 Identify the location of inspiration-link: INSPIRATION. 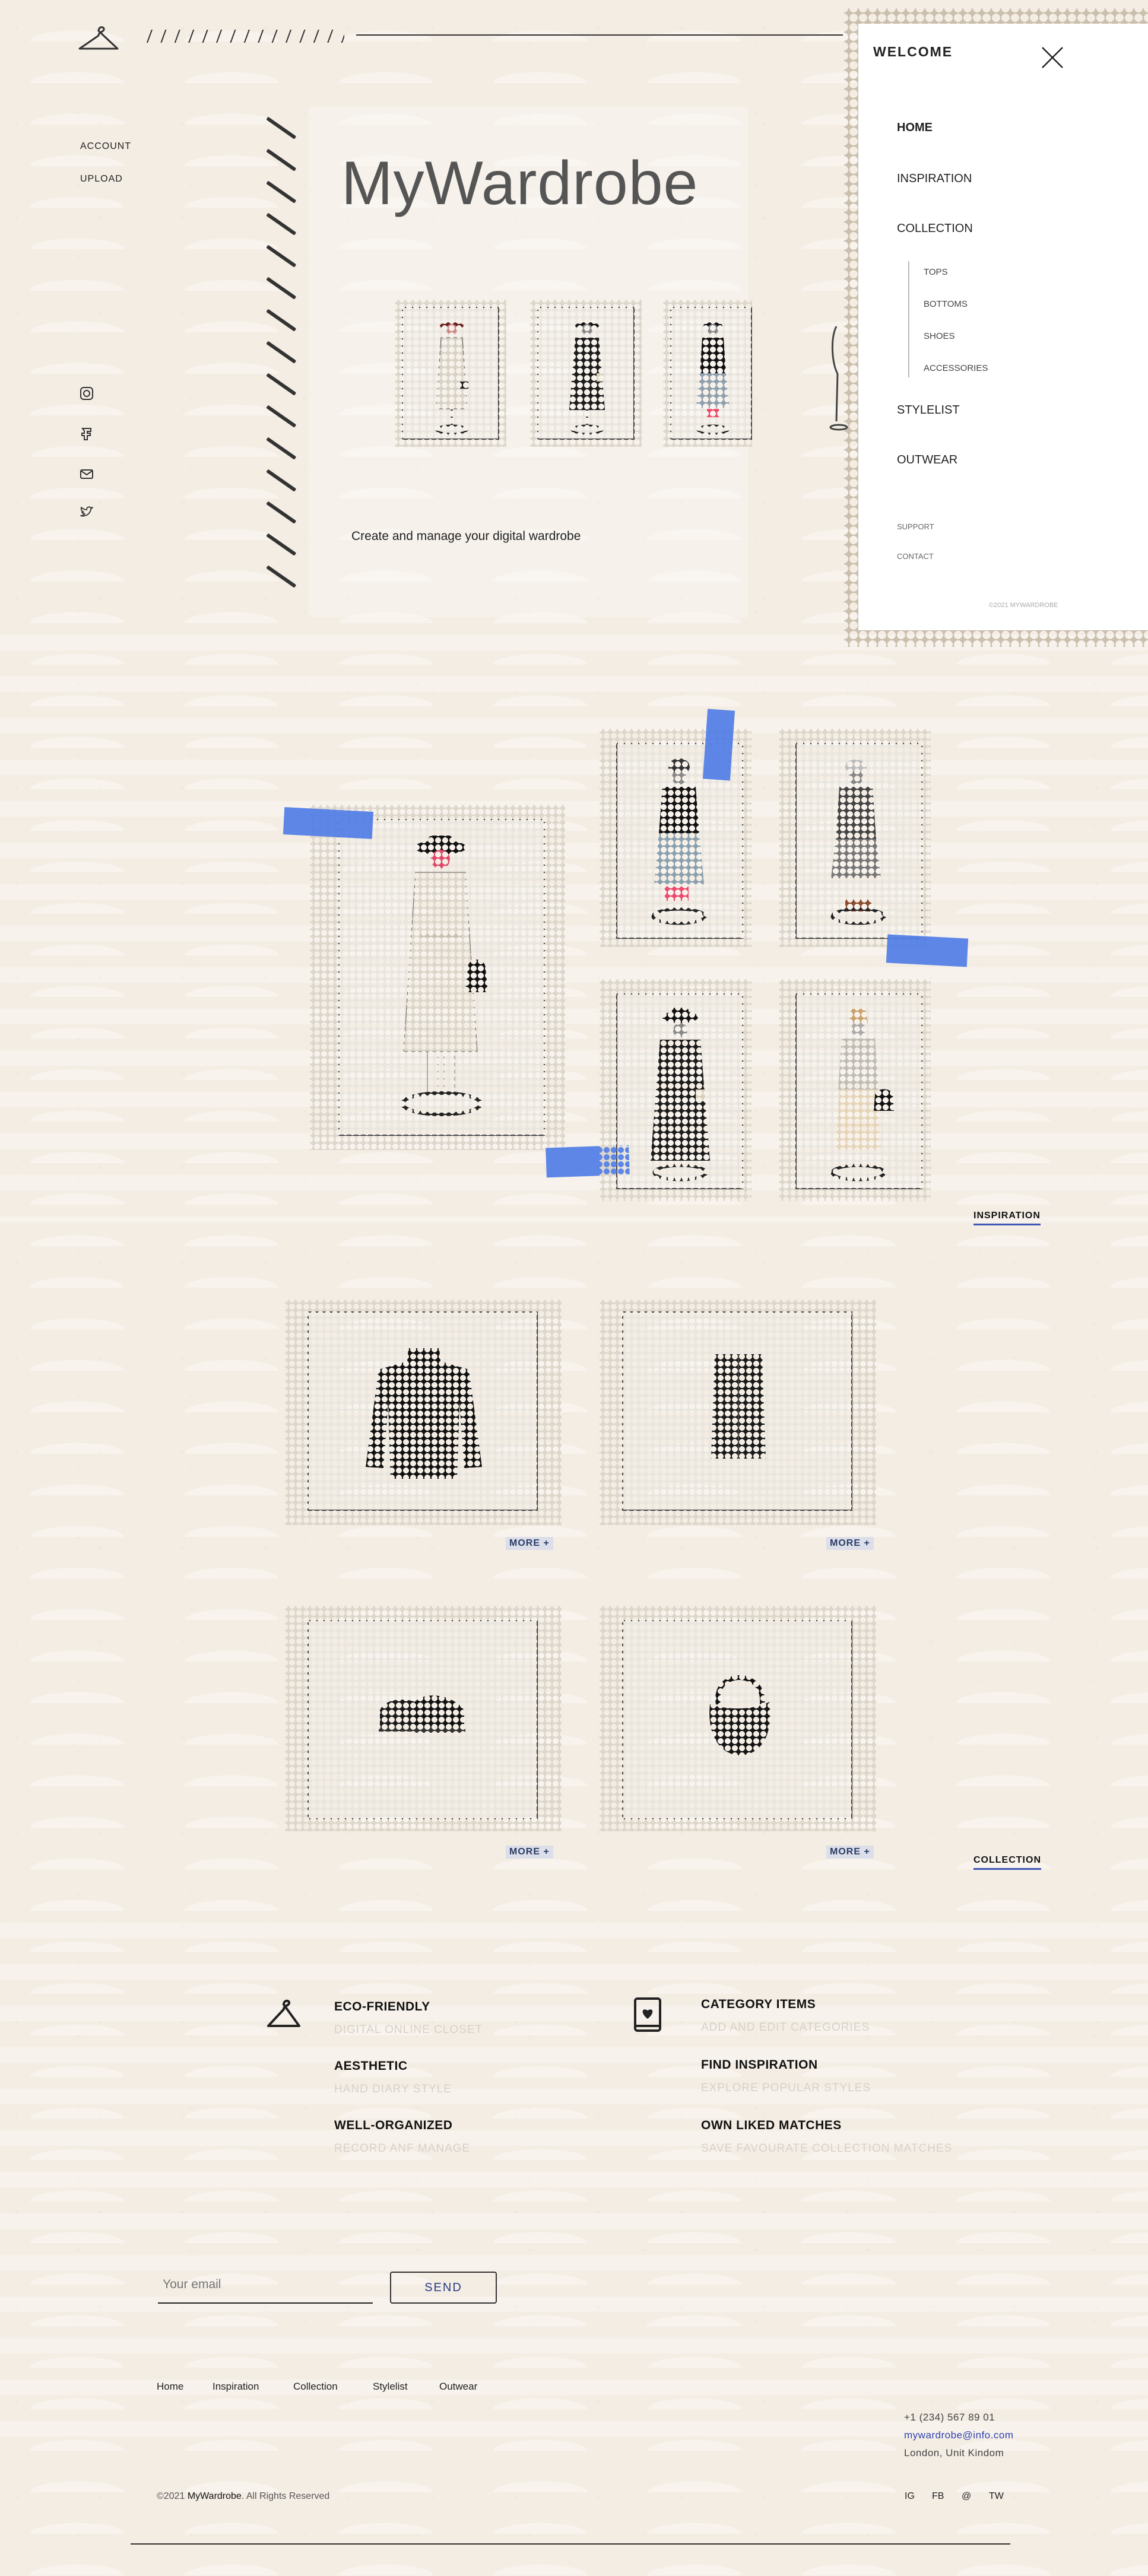
(1007, 1218).